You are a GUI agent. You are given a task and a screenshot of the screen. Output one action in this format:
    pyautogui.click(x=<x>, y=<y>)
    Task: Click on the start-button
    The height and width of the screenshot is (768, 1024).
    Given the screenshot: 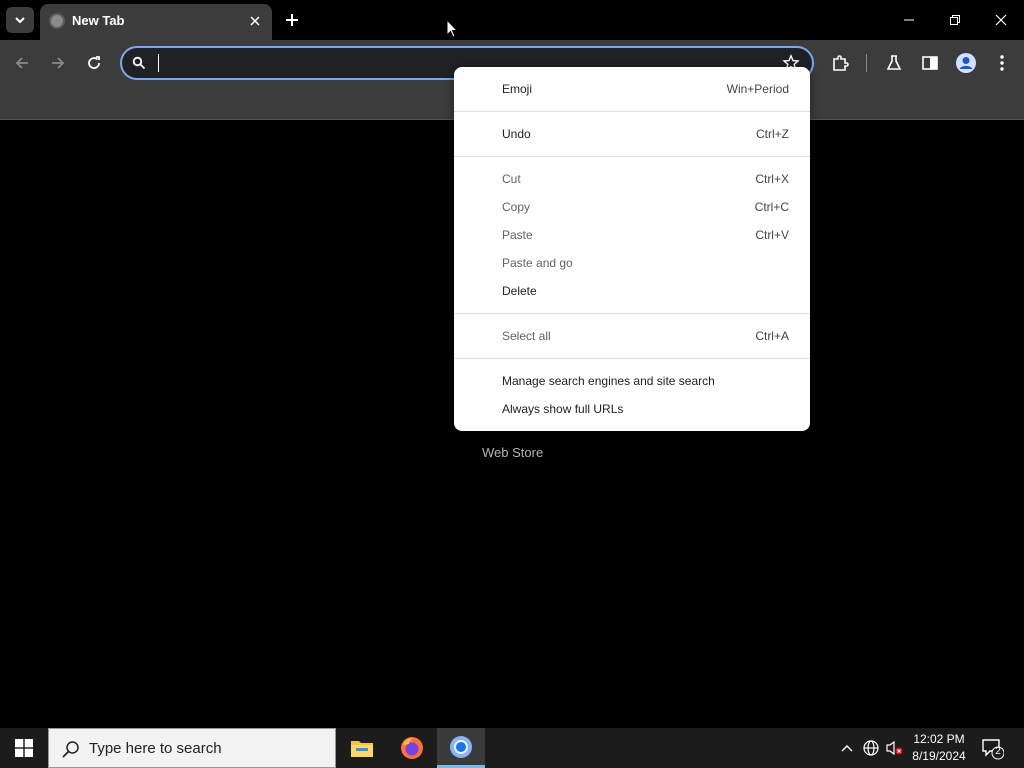 What is the action you would take?
    pyautogui.click(x=24, y=748)
    